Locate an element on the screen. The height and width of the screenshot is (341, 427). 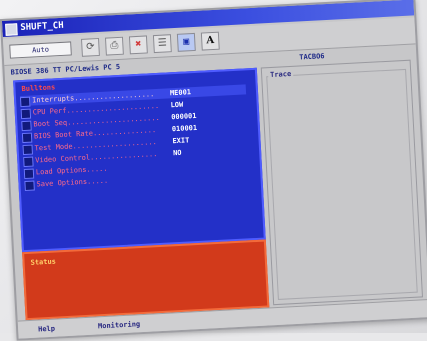
monitoring-tab: Monitoring is located at coordinates (119, 325).